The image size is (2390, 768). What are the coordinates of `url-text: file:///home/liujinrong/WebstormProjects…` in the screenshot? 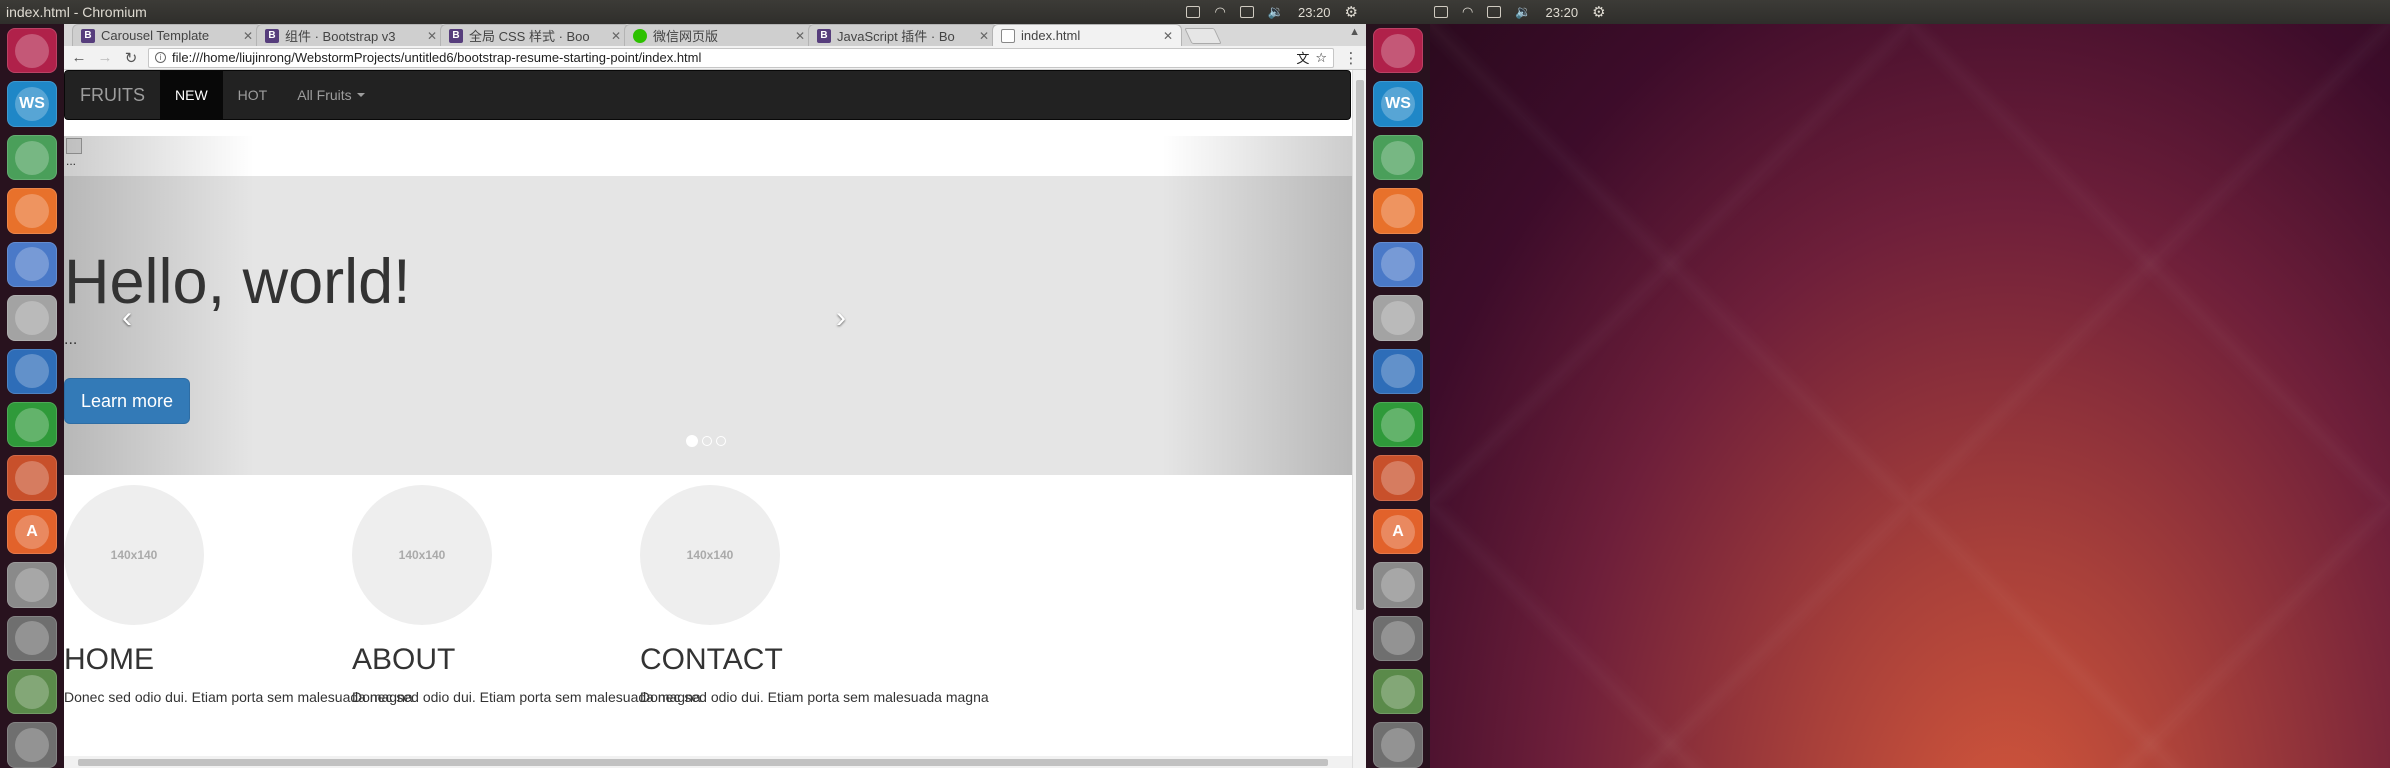 It's located at (731, 57).